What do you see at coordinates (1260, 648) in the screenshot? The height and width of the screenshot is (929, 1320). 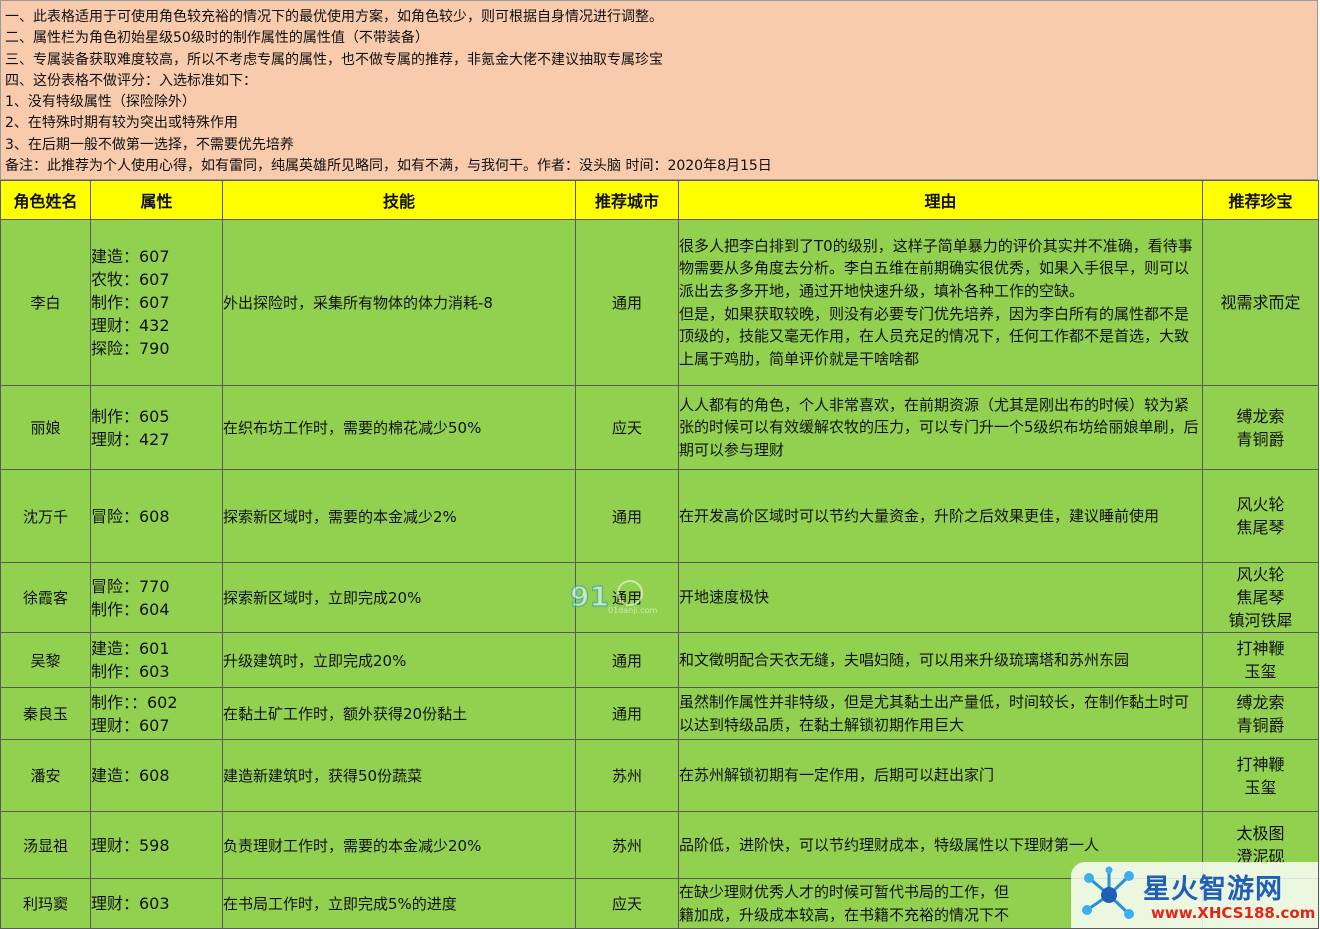 I see `treasure-item: 打神鞭` at bounding box center [1260, 648].